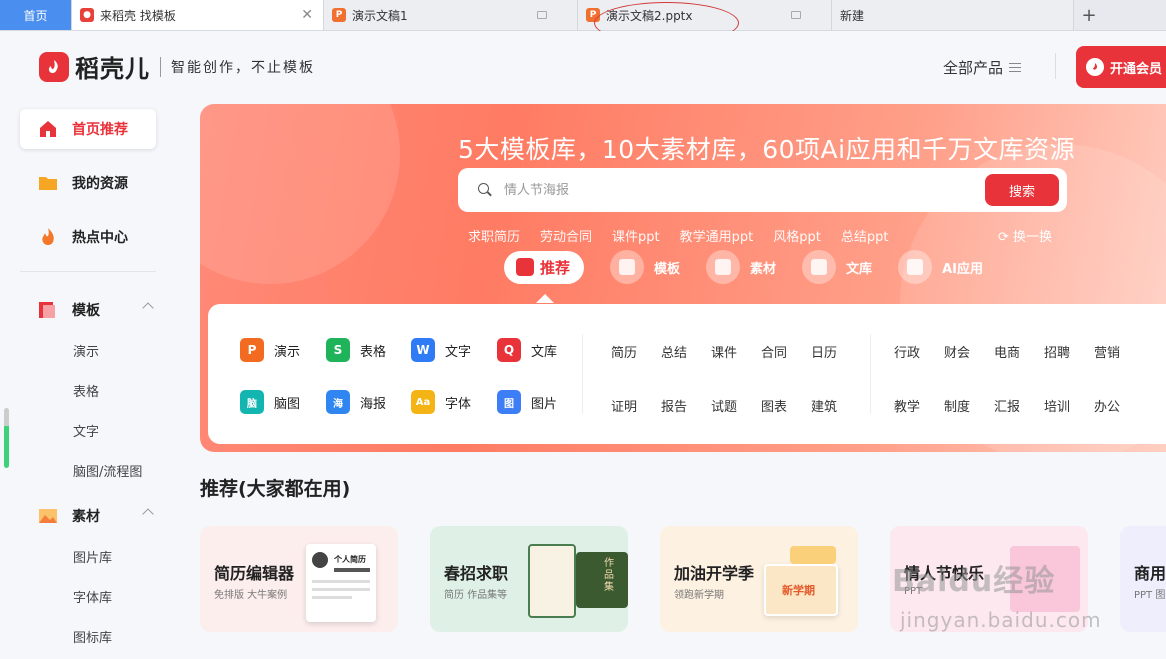  I want to click on keyword-link: 汇报, so click(1007, 405).